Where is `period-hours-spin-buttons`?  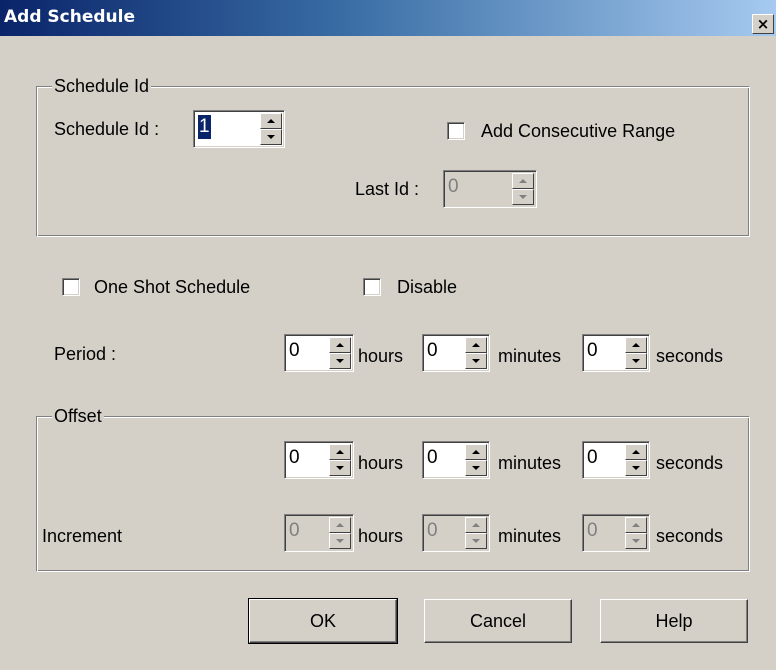 period-hours-spin-buttons is located at coordinates (340, 353).